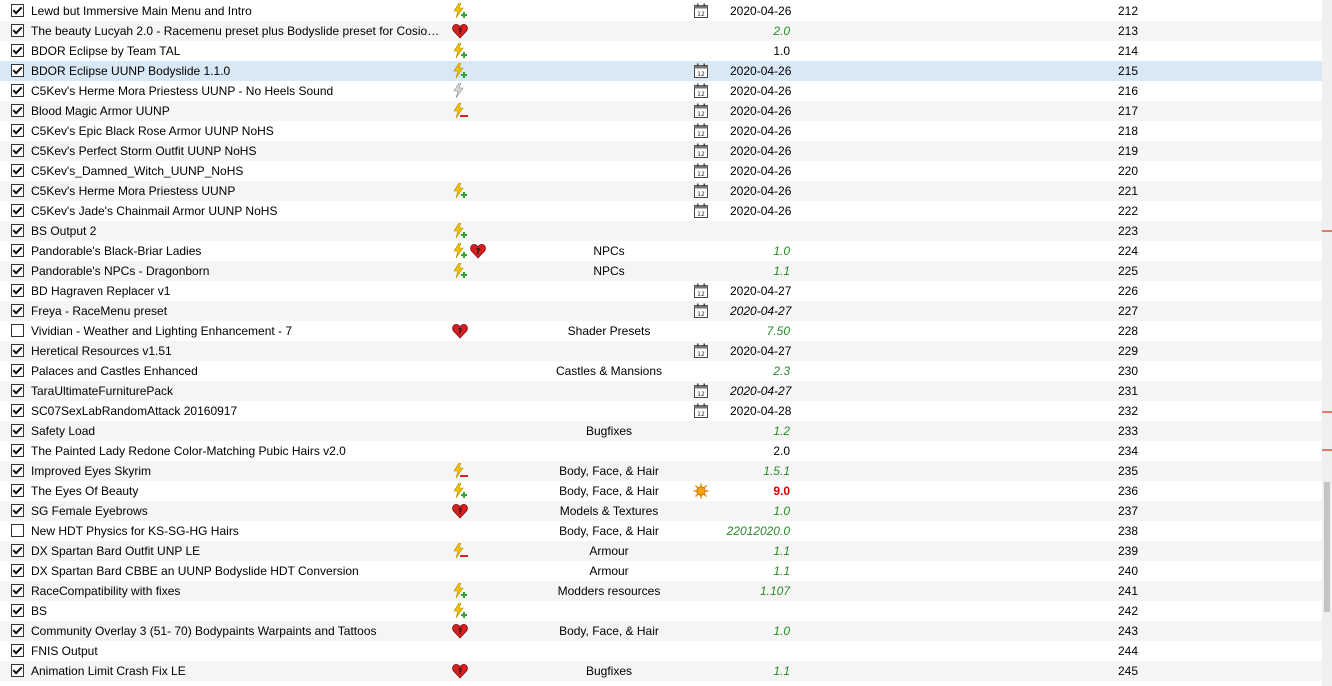  I want to click on scrollbar-thumb, so click(1327, 547).